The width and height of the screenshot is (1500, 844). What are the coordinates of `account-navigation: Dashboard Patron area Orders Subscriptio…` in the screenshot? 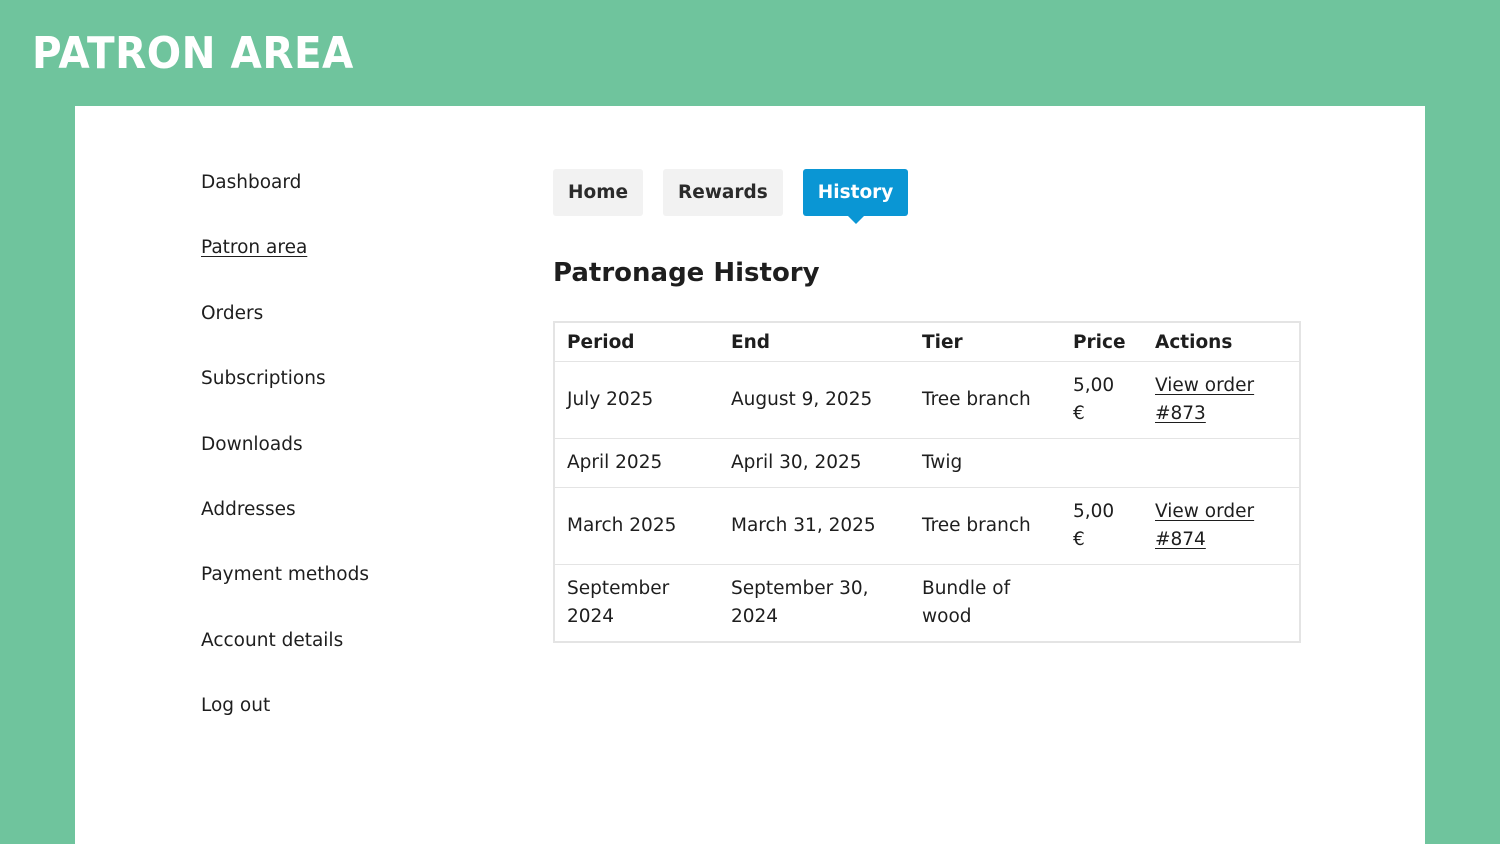 It's located at (331, 460).